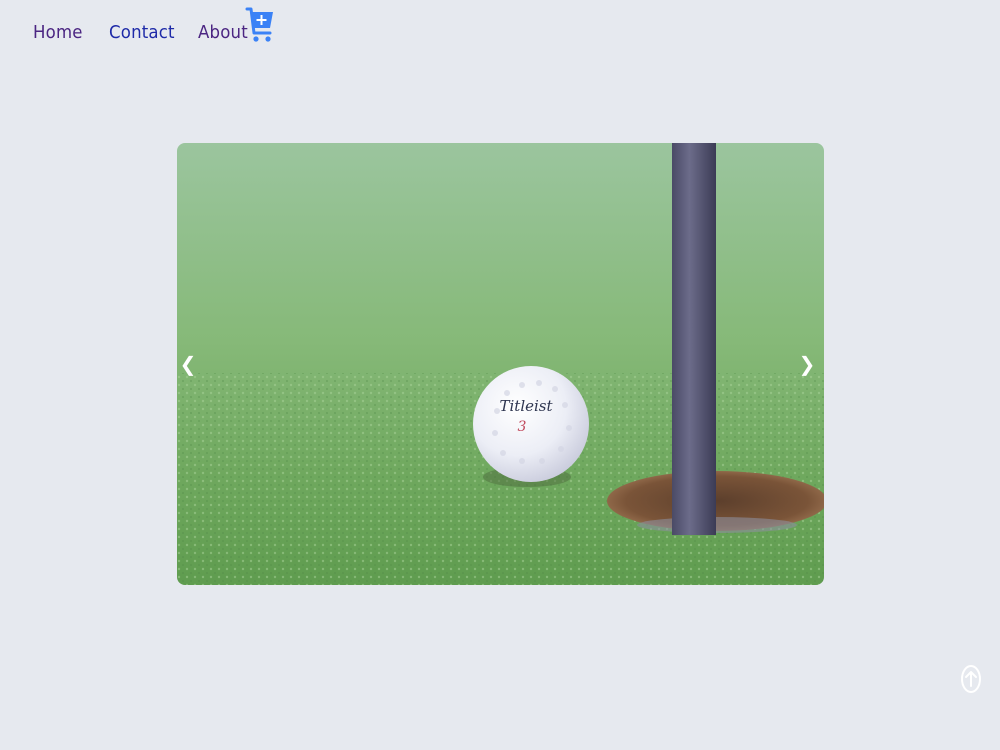 The width and height of the screenshot is (1000, 750). Describe the element at coordinates (260, 25) in the screenshot. I see `cart-plus-icon` at that location.